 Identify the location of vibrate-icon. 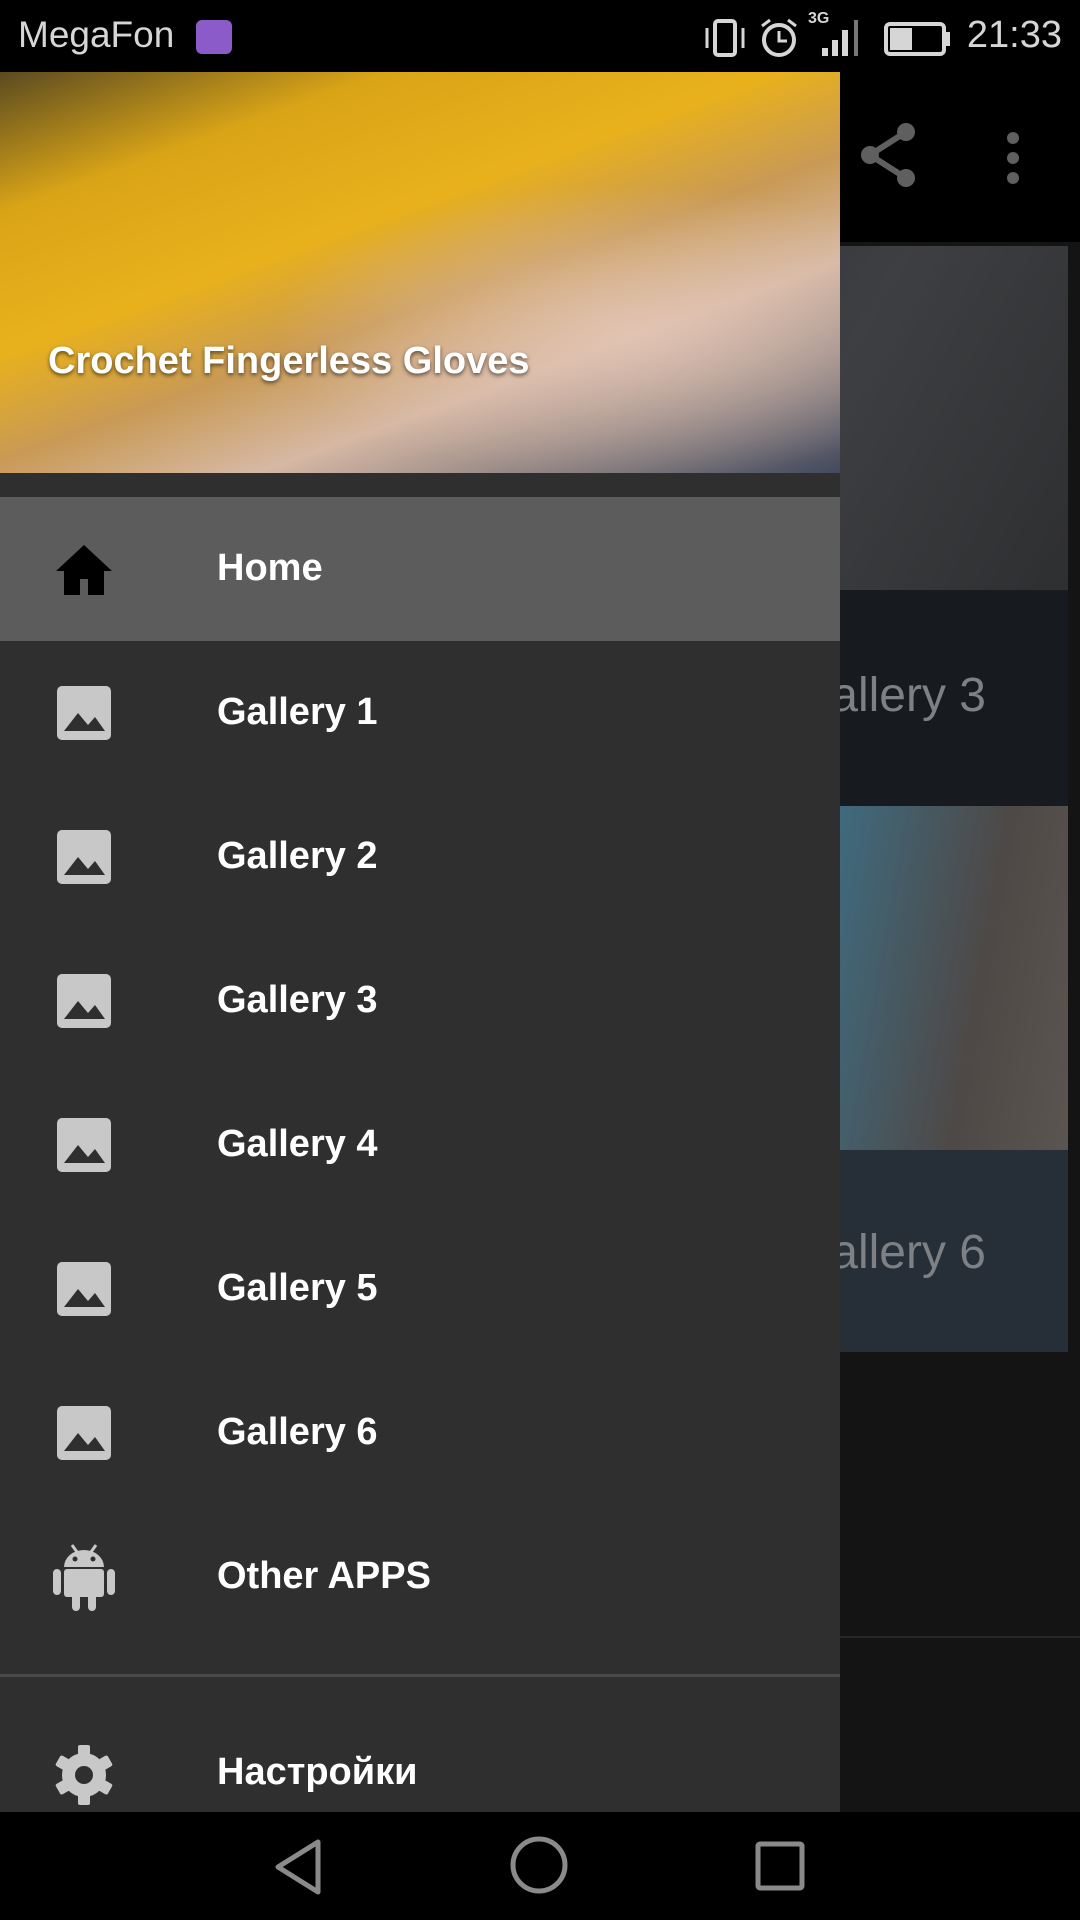
(725, 38).